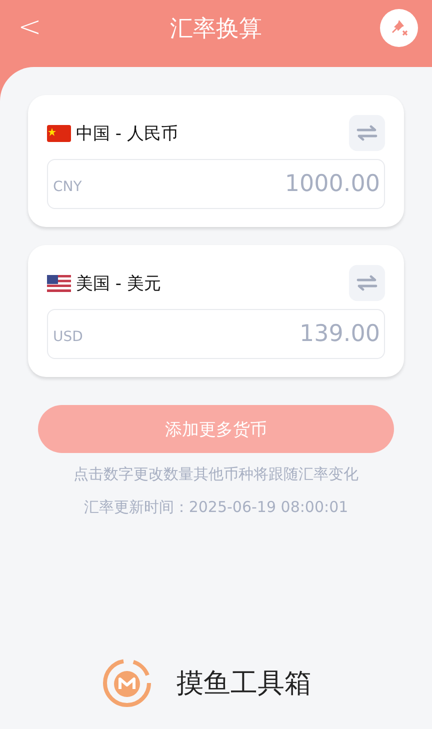  Describe the element at coordinates (216, 474) in the screenshot. I see `hint-text: 点击数字更改数量其他币种将跟随汇率变化` at that location.